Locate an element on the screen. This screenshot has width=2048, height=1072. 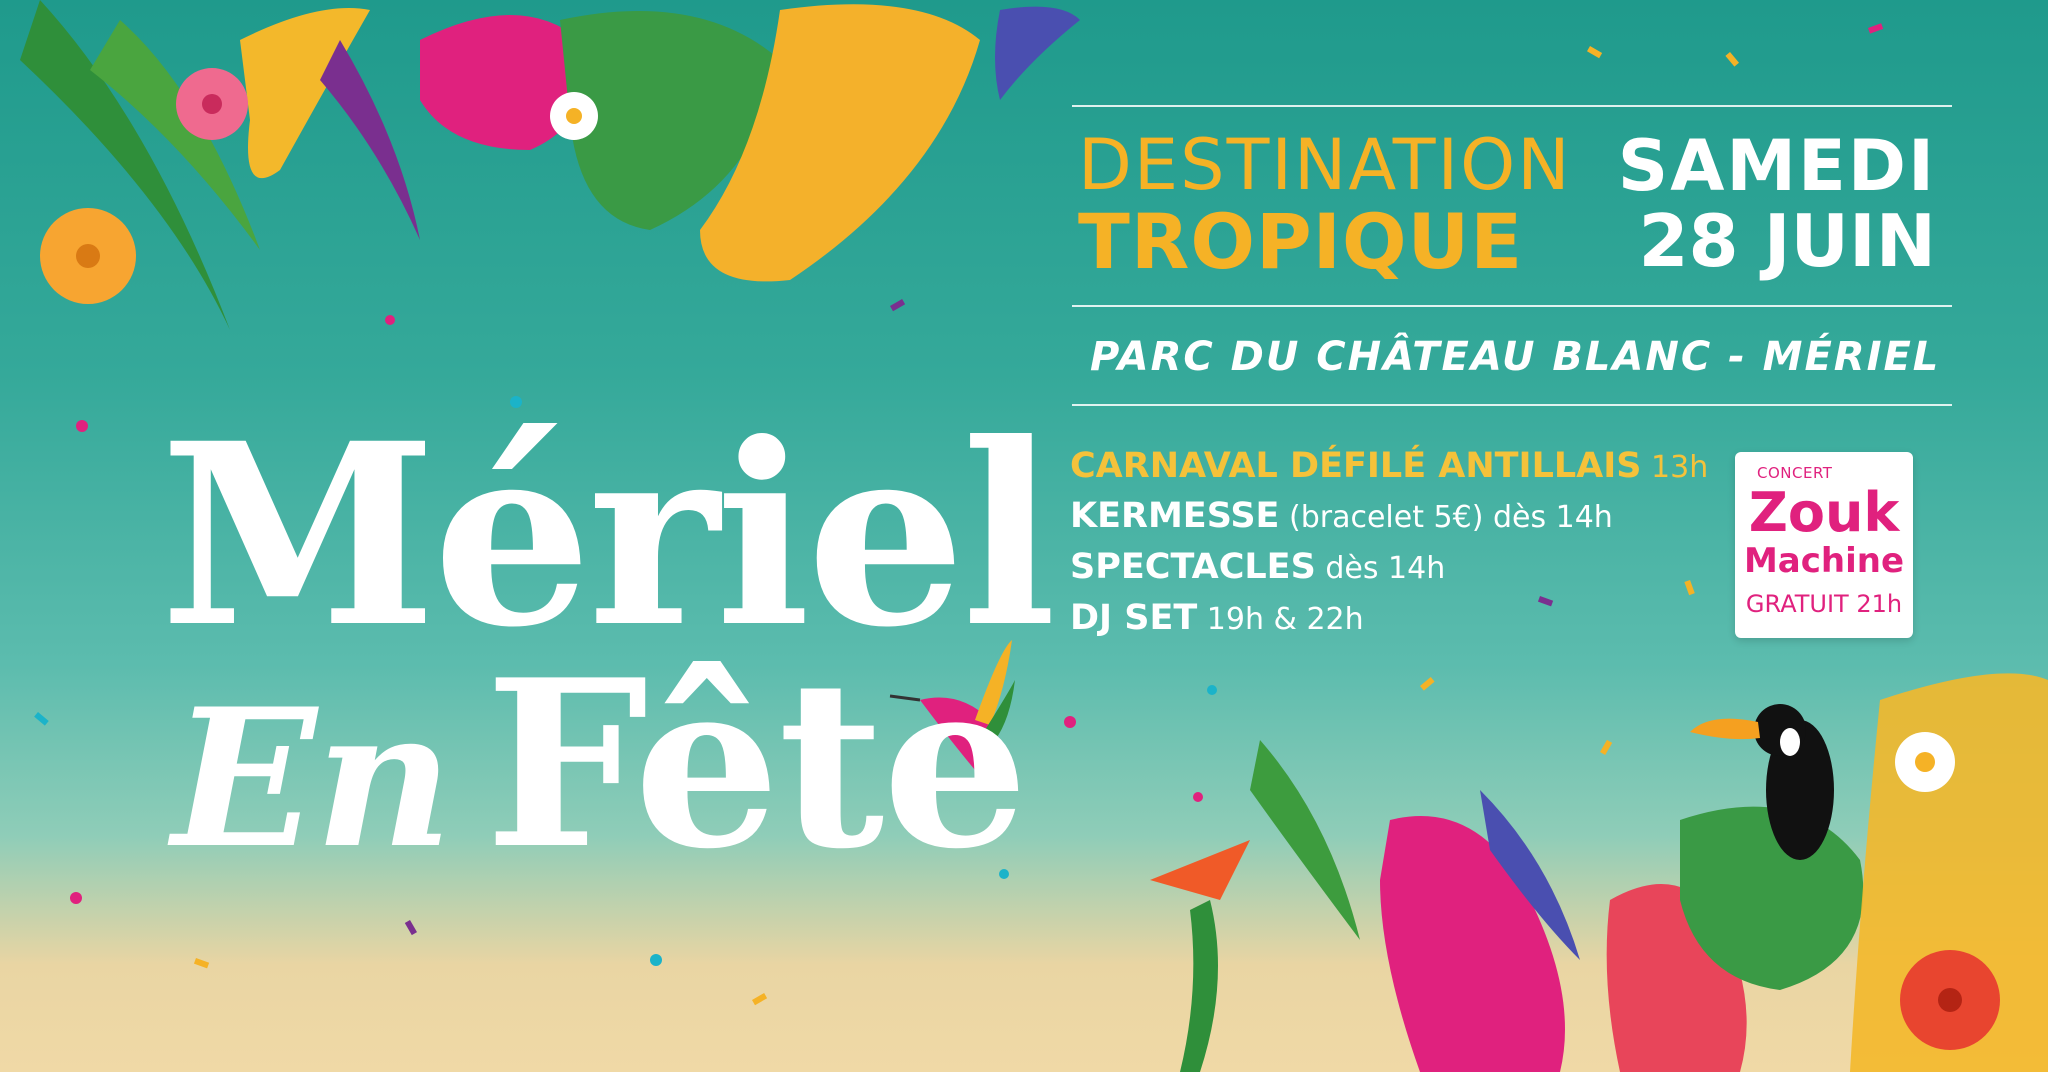
theme-line2: TROPIQUE is located at coordinates (1301, 241).